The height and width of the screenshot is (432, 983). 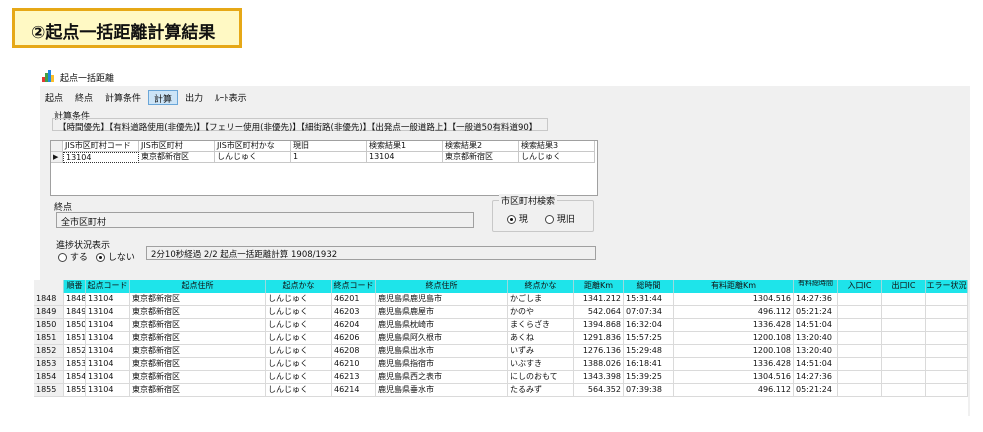 What do you see at coordinates (734, 390) in the screenshot?
I see `table-cell: 496.112` at bounding box center [734, 390].